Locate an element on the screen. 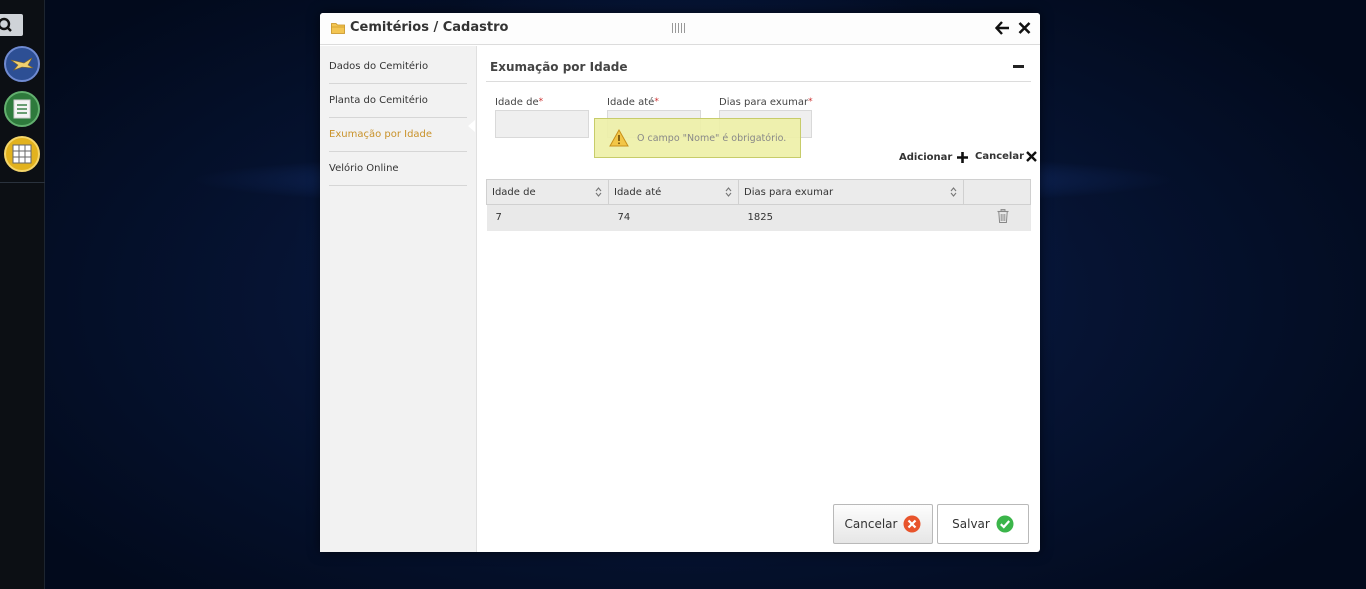 Image resolution: width=1366 pixels, height=589 pixels. cell-actions is located at coordinates (997, 217).